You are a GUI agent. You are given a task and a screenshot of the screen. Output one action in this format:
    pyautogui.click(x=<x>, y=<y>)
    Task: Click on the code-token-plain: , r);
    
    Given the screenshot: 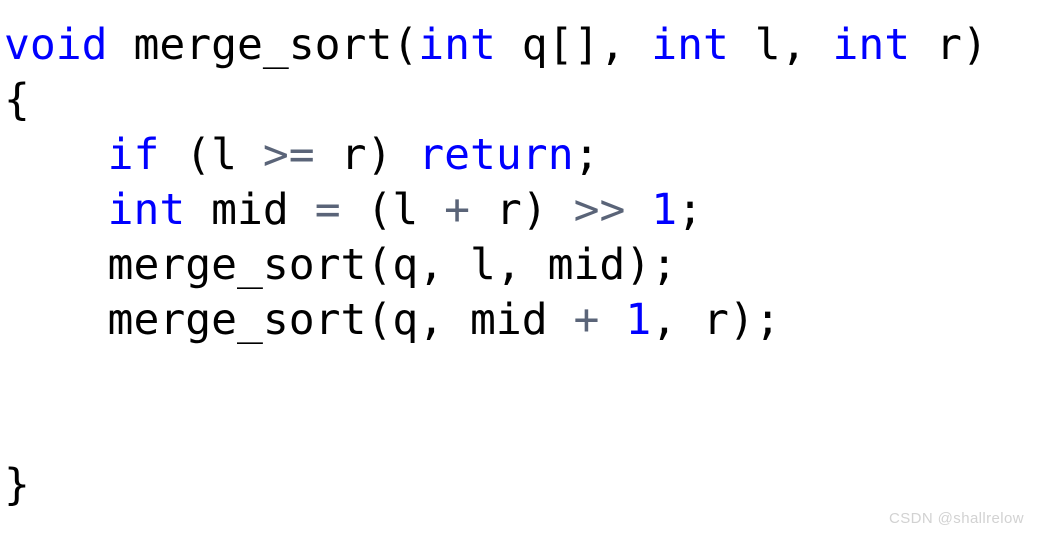 What is the action you would take?
    pyautogui.click(x=716, y=320)
    